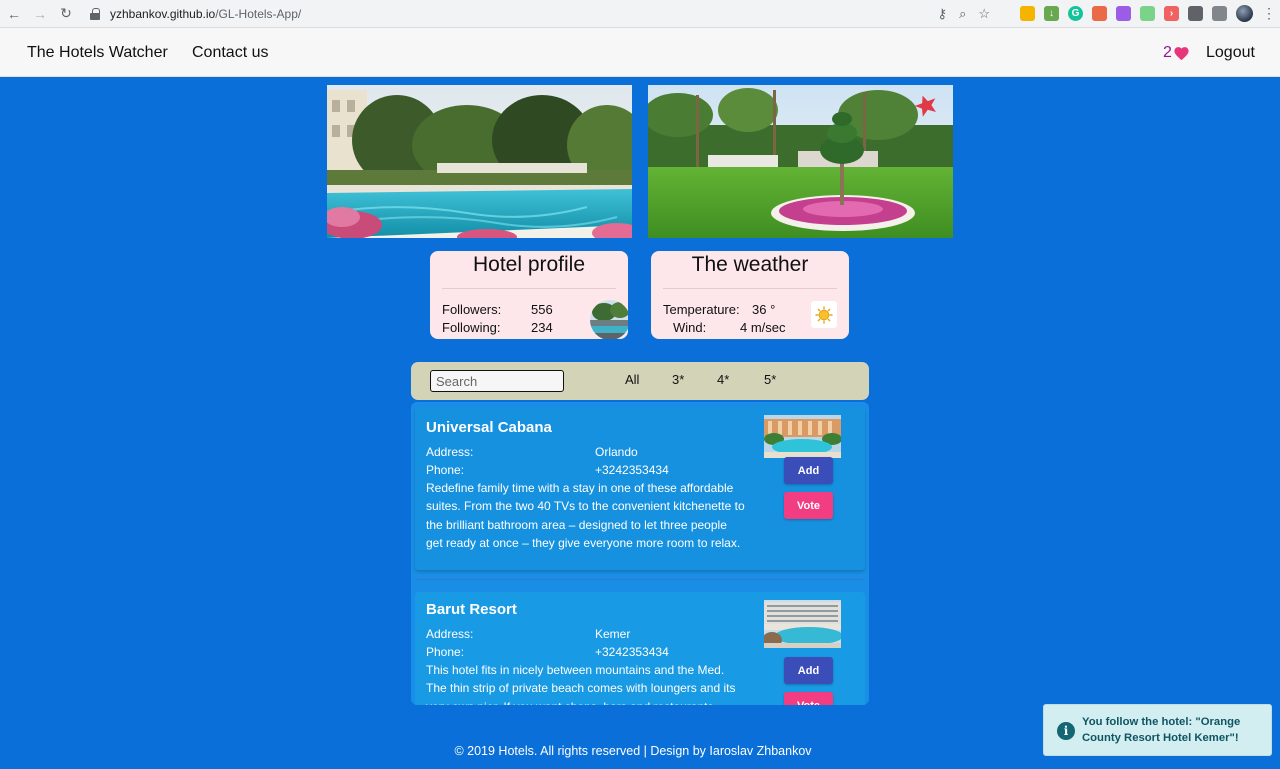 Image resolution: width=1280 pixels, height=769 pixels. I want to click on sun-icon, so click(824, 314).